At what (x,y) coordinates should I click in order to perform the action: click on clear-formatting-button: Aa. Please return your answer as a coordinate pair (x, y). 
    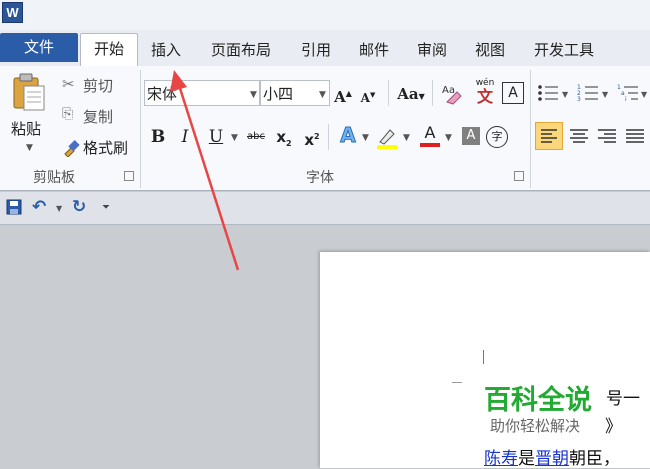
    Looking at the image, I should click on (453, 94).